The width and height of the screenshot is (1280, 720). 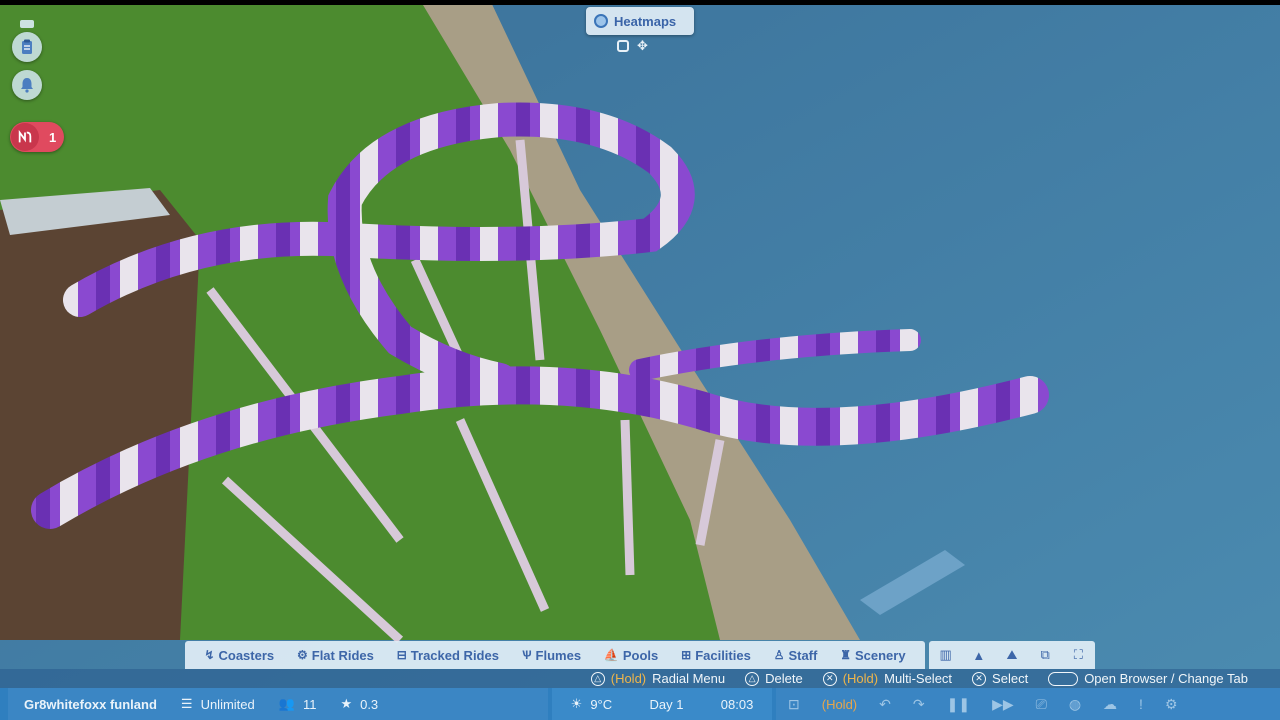 I want to click on heatmap-icon, so click(x=601, y=21).